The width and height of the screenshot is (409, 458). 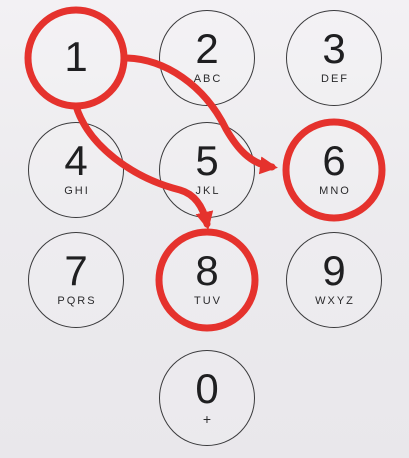 What do you see at coordinates (335, 301) in the screenshot?
I see `key-9-letters: WXYZ` at bounding box center [335, 301].